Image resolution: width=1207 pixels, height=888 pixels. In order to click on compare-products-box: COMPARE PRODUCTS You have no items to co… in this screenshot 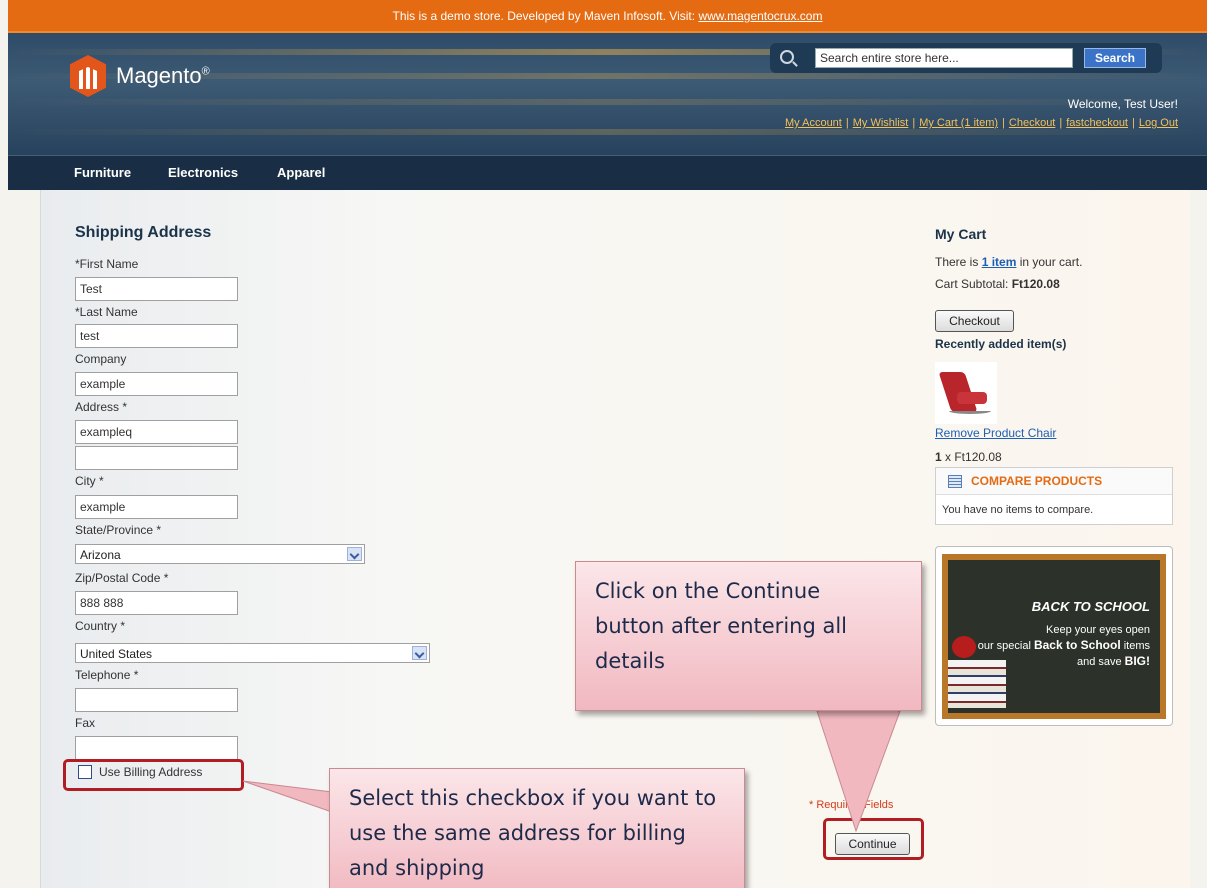, I will do `click(1054, 496)`.